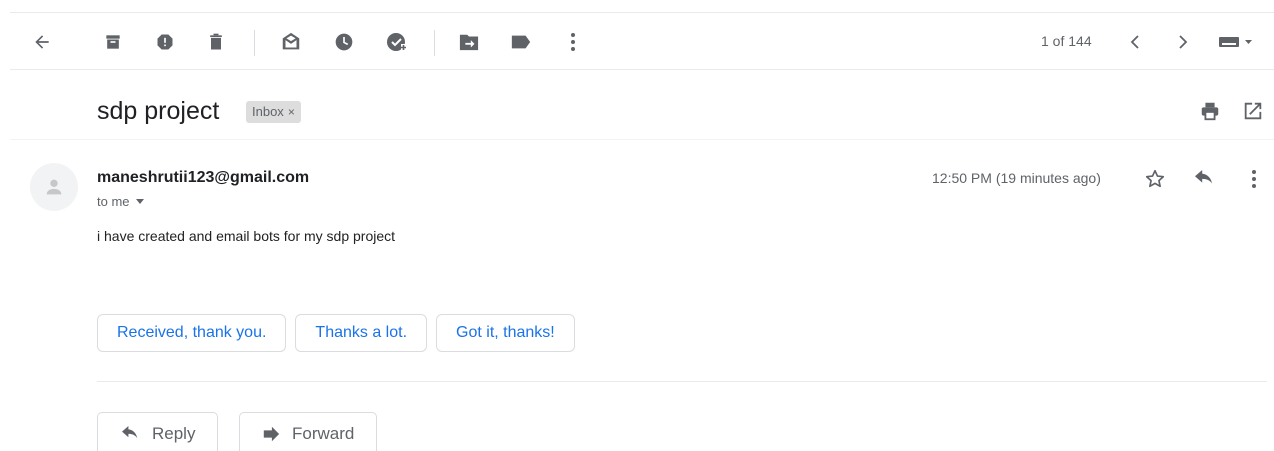 The image size is (1274, 451). What do you see at coordinates (216, 42) in the screenshot?
I see `trash-icon` at bounding box center [216, 42].